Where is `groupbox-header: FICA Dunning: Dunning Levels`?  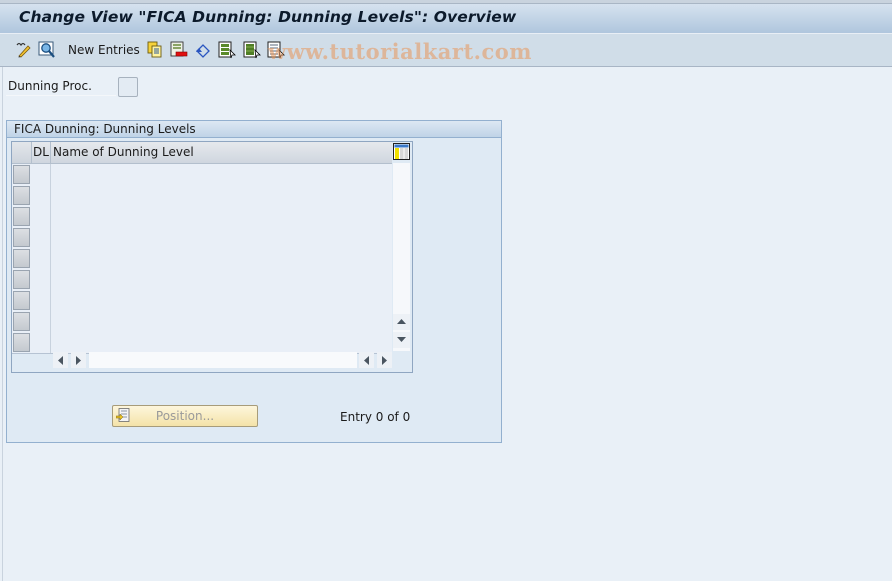 groupbox-header: FICA Dunning: Dunning Levels is located at coordinates (254, 129).